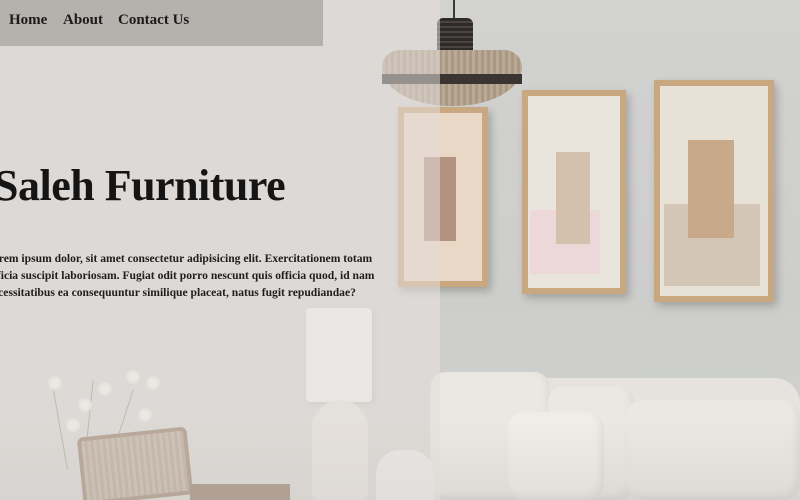 This screenshot has width=800, height=500. I want to click on hero-title: Saleh Furniture, so click(143, 185).